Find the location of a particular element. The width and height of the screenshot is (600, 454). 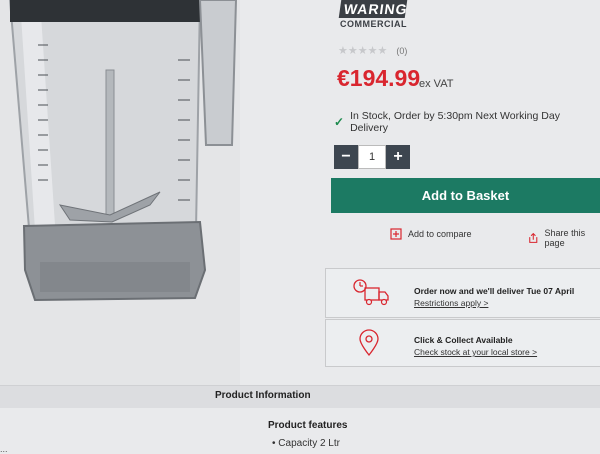

check-icon: ✓ is located at coordinates (339, 122).